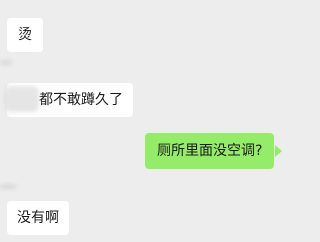 This screenshot has height=242, width=320. I want to click on blurred-obscured-text, so click(21, 99).